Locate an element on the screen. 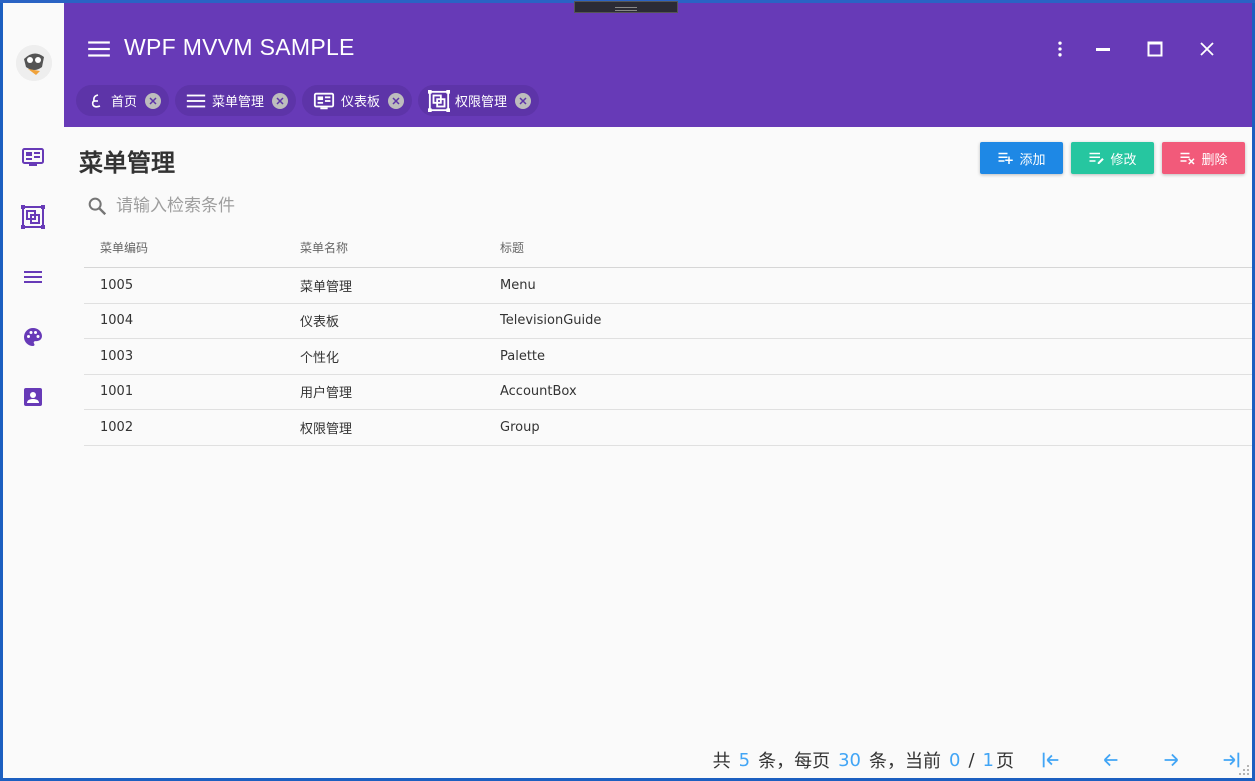  search-row is located at coordinates (386, 206).